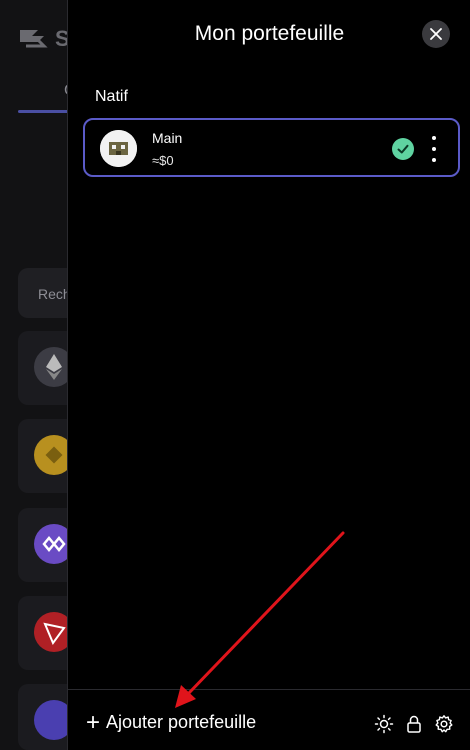  What do you see at coordinates (118, 148) in the screenshot?
I see `avatar` at bounding box center [118, 148].